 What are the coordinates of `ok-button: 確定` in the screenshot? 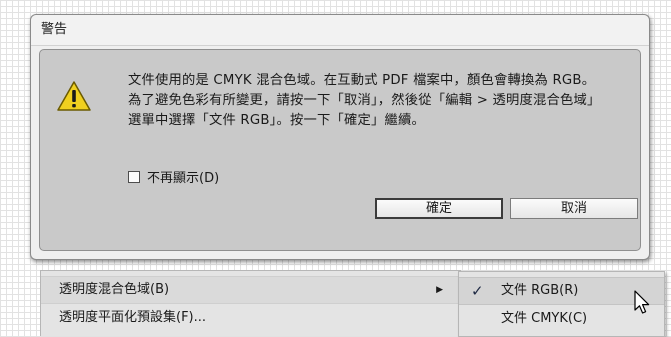 It's located at (439, 208).